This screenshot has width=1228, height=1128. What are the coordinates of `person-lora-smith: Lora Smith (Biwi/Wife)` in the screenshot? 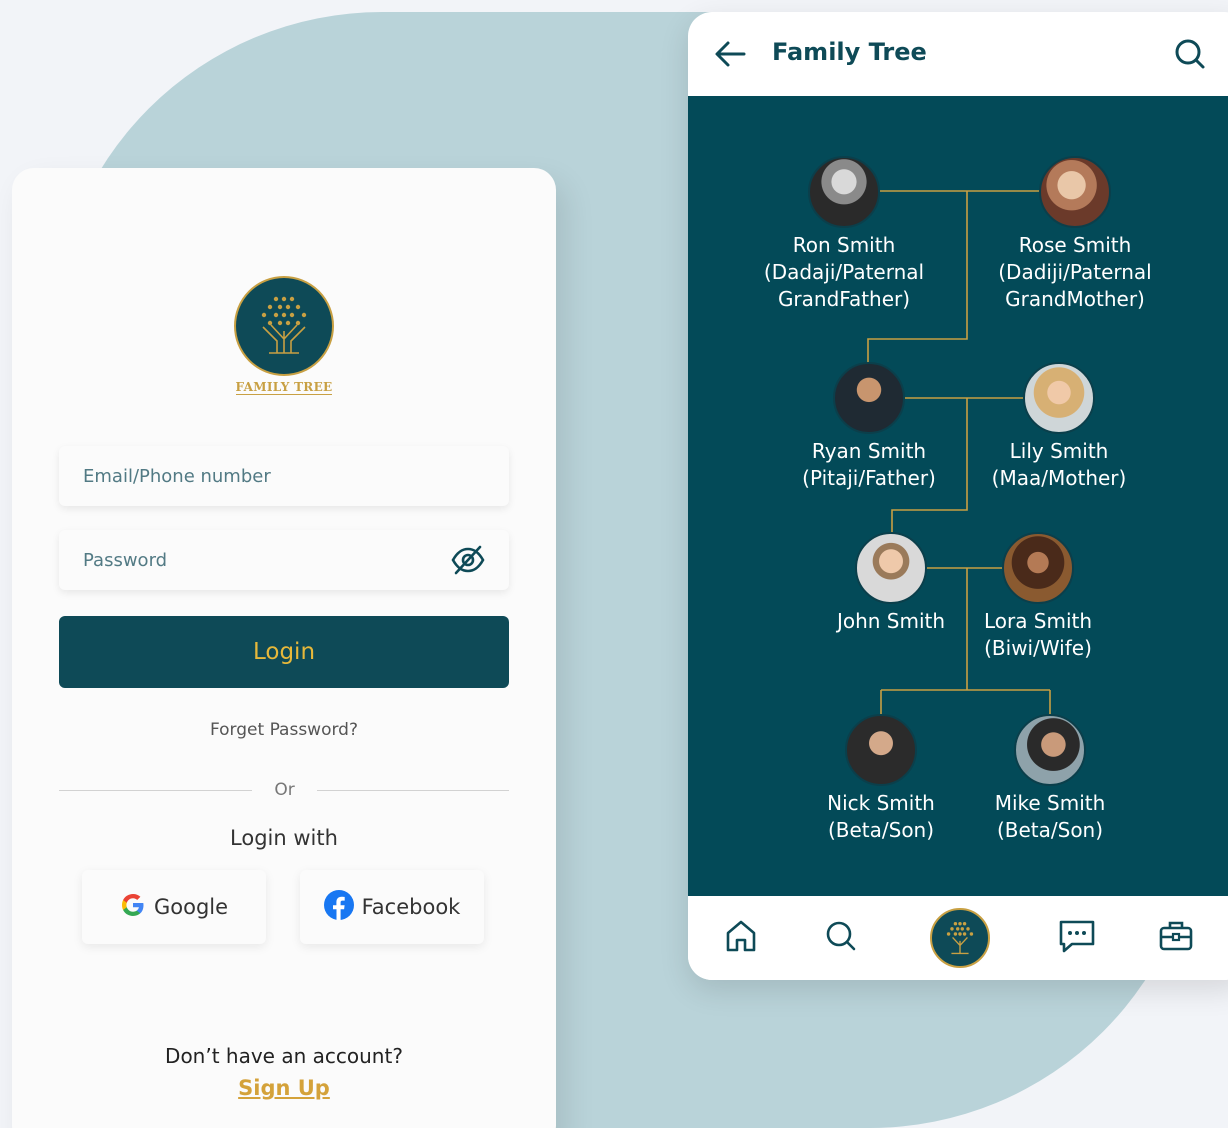 It's located at (1038, 597).